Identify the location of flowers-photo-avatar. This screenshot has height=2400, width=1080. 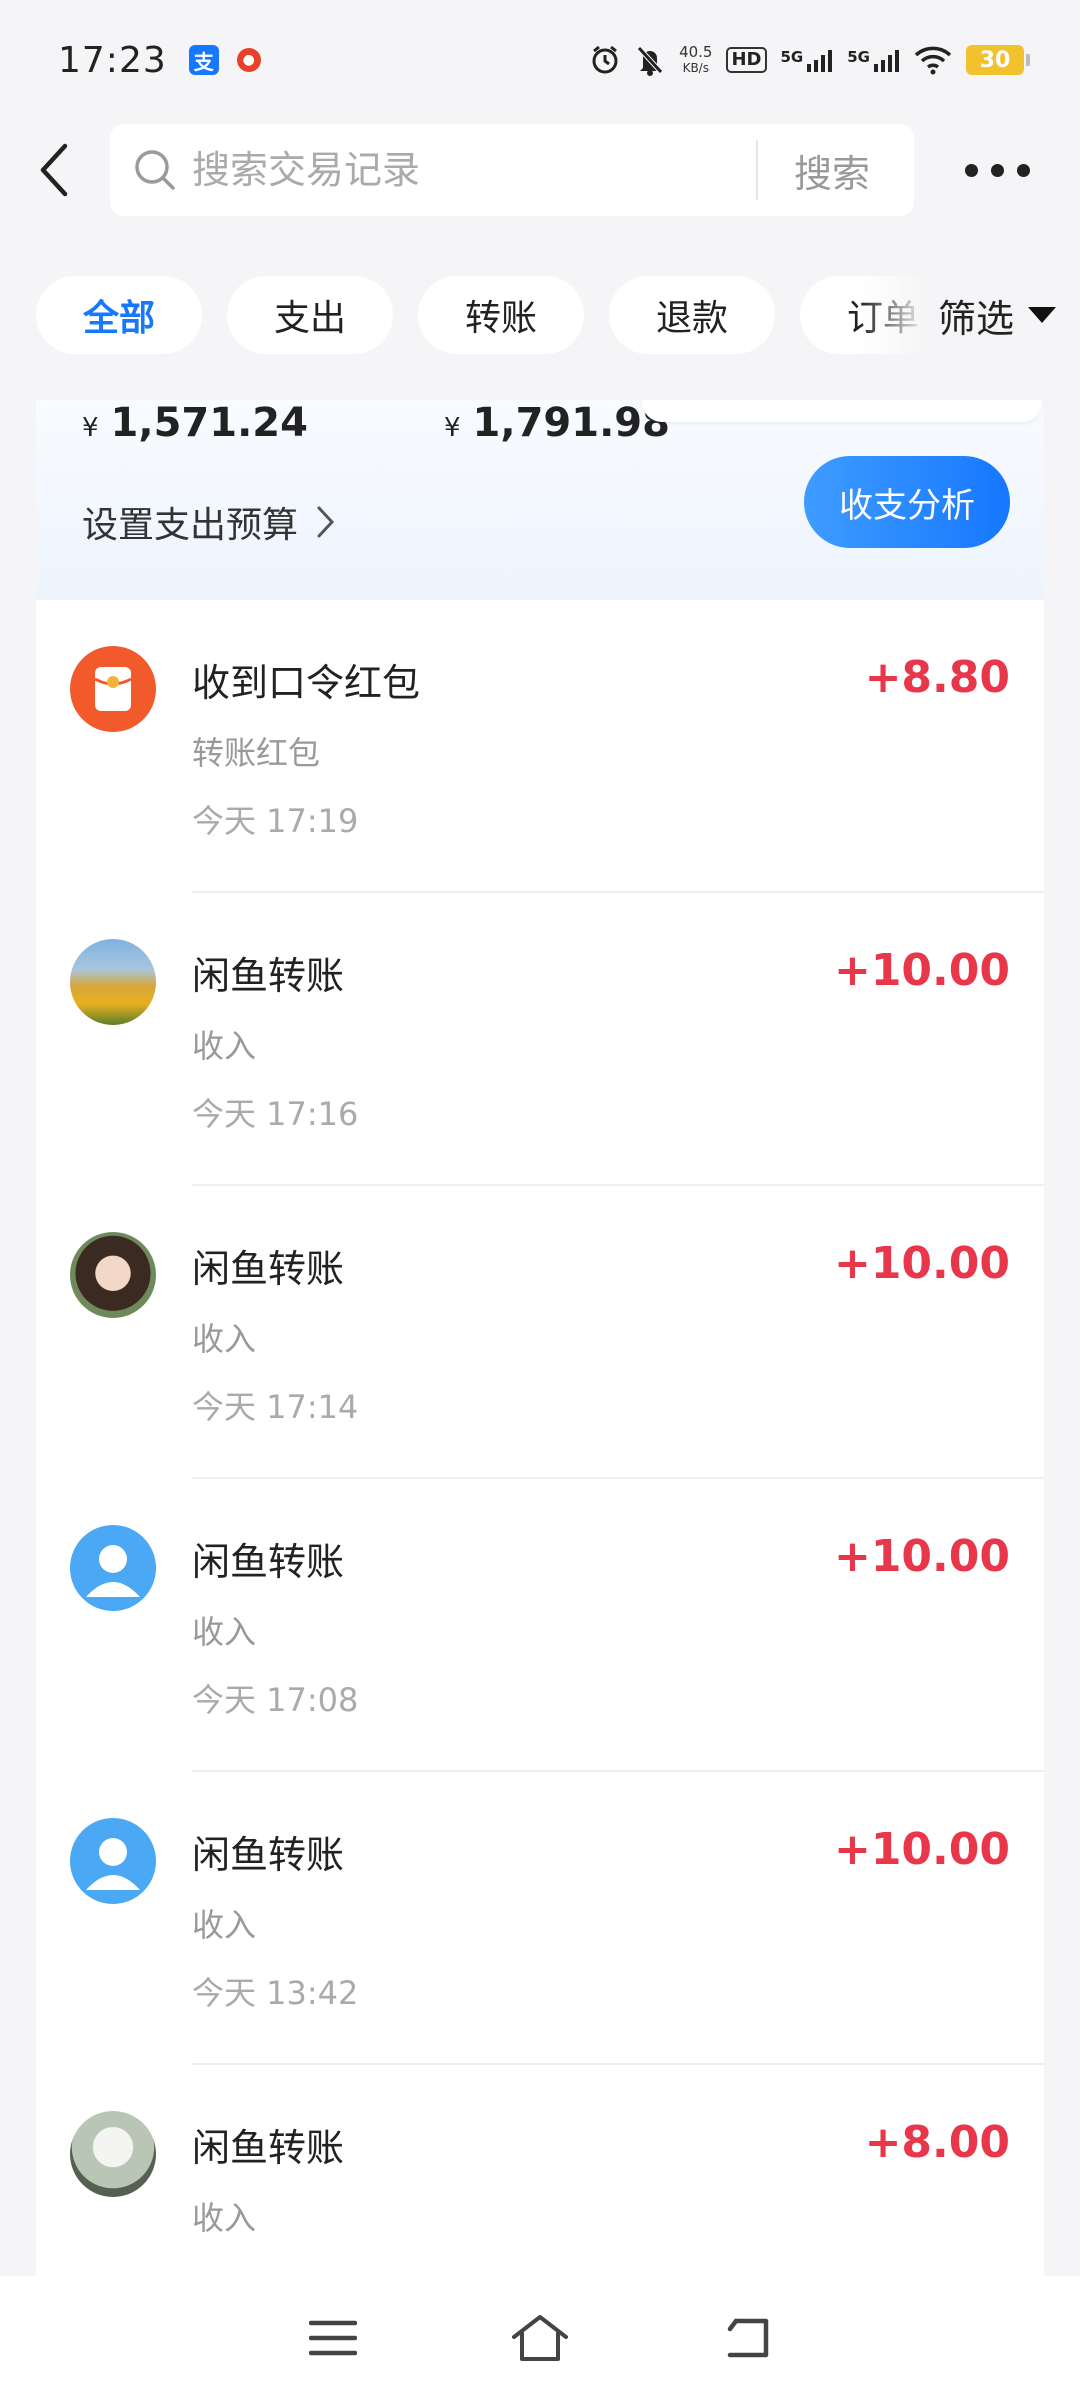
(113, 982).